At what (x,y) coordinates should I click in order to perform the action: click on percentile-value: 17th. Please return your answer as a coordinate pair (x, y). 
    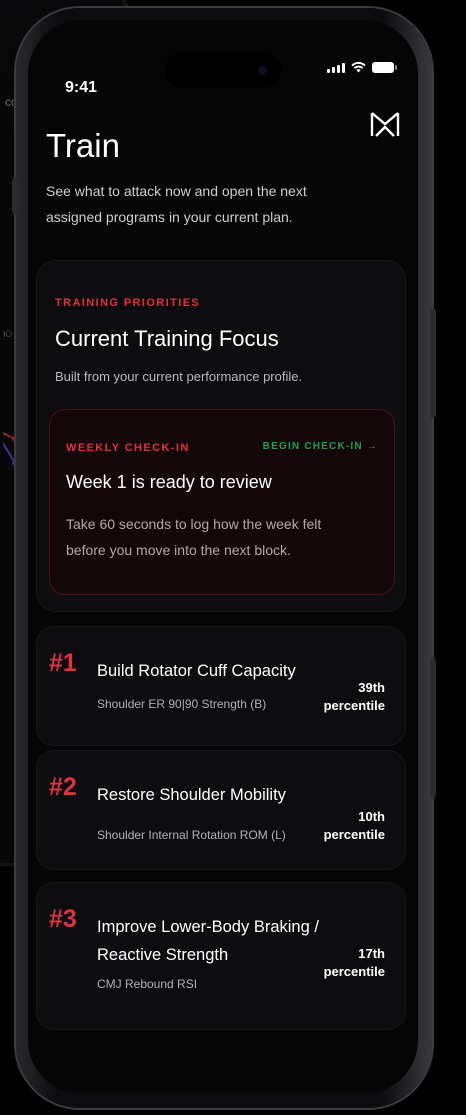
    Looking at the image, I should click on (371, 953).